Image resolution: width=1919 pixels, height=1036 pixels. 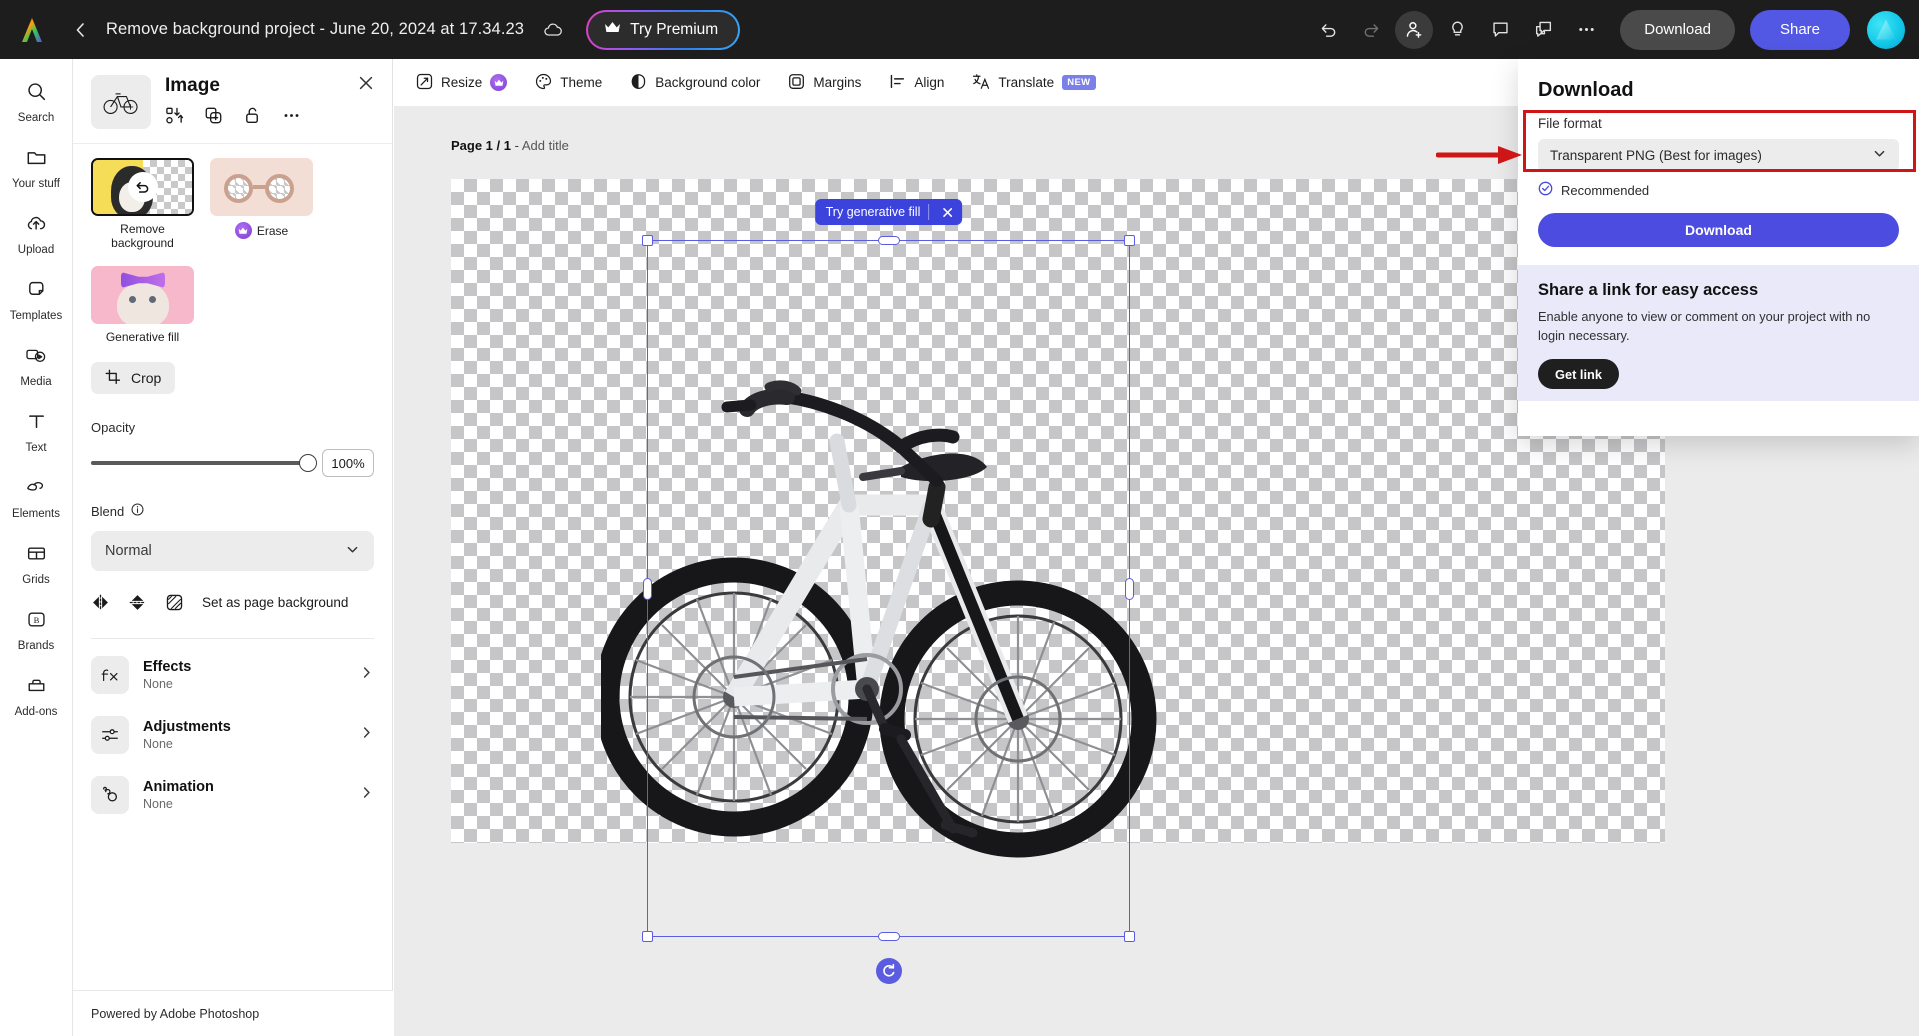 What do you see at coordinates (1414, 29) in the screenshot?
I see `invite-user-icon` at bounding box center [1414, 29].